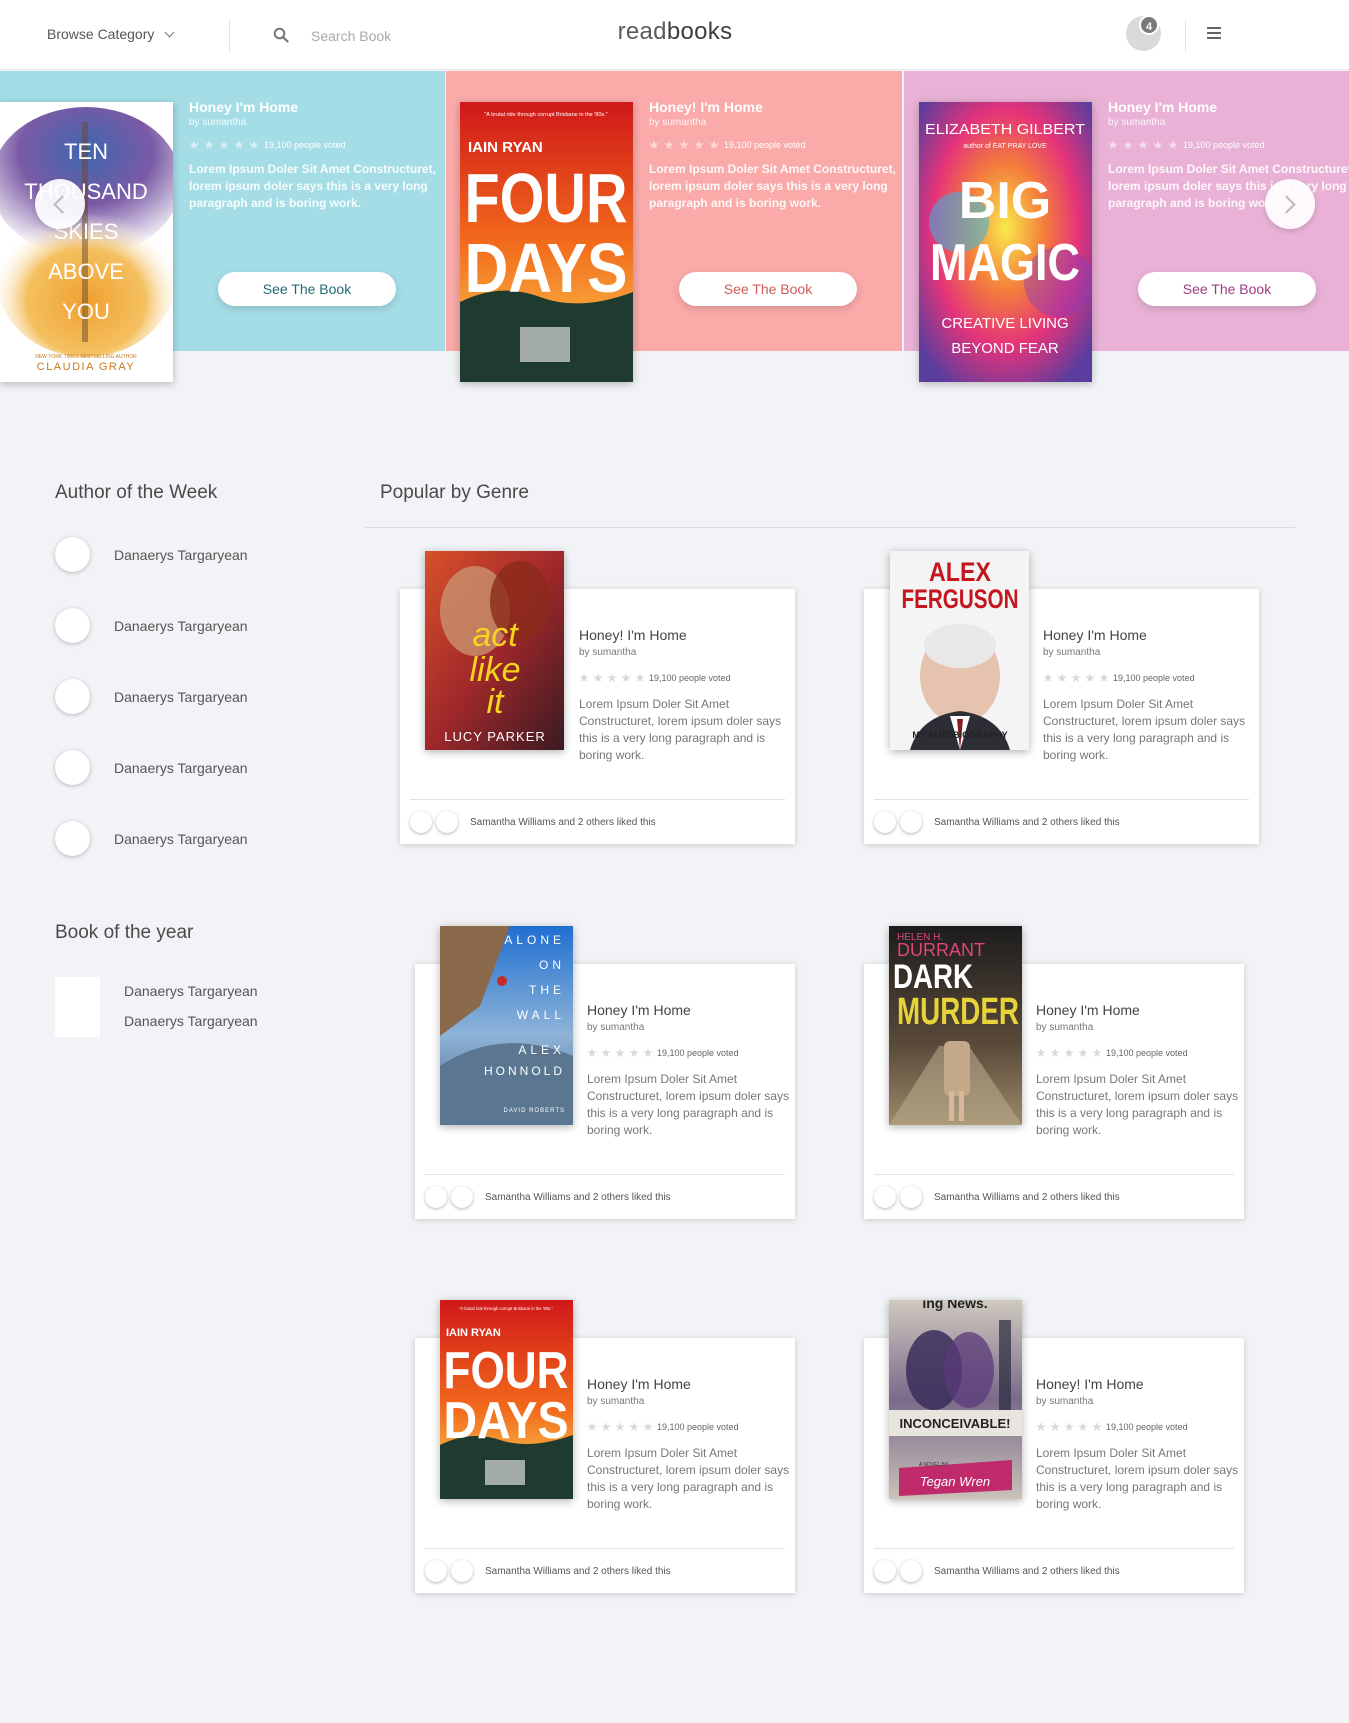 Image resolution: width=1349 pixels, height=1723 pixels. I want to click on author-avatar, so click(72, 838).